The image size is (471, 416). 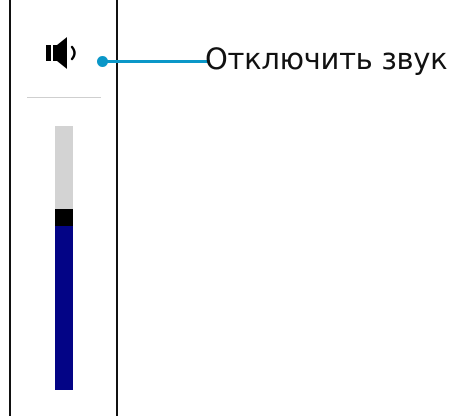 What do you see at coordinates (102, 61) in the screenshot?
I see `callout-dot` at bounding box center [102, 61].